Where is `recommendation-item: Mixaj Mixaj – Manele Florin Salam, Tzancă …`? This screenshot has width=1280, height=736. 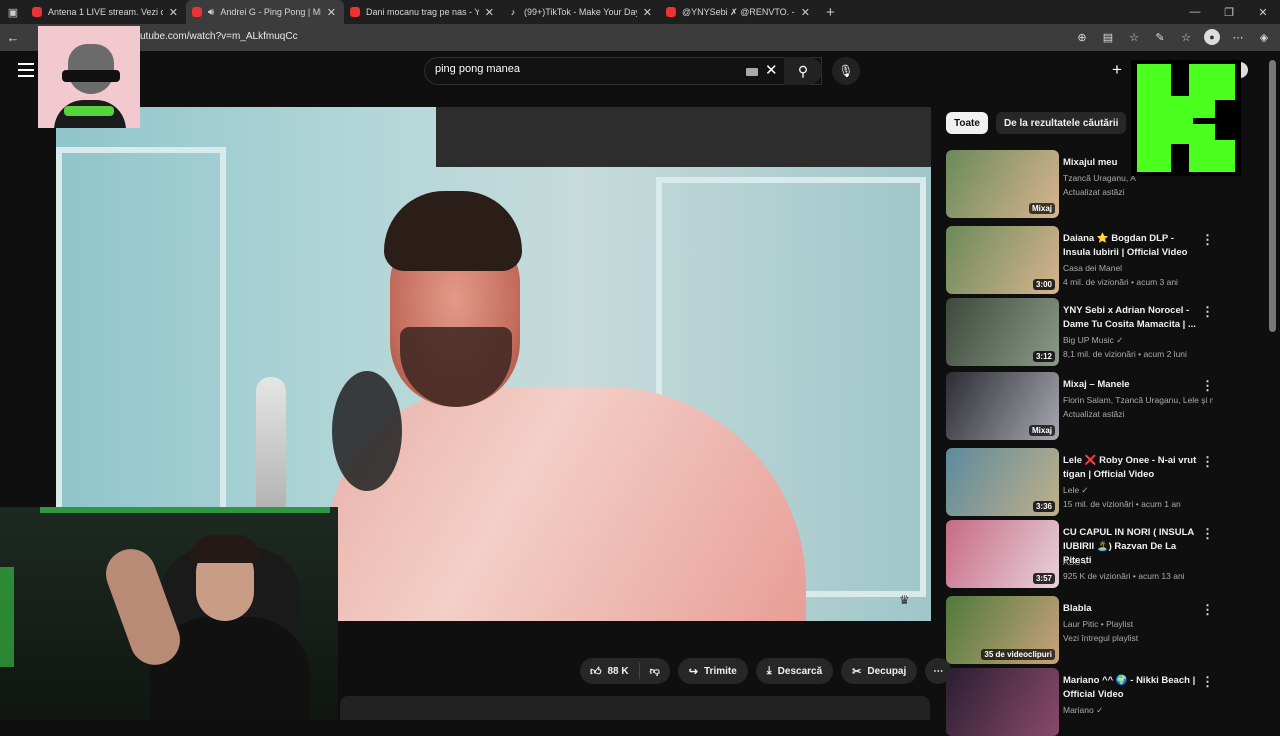
recommendation-item: Mixaj Mixaj – Manele Florin Salam, Tzancă … is located at coordinates (1082, 406).